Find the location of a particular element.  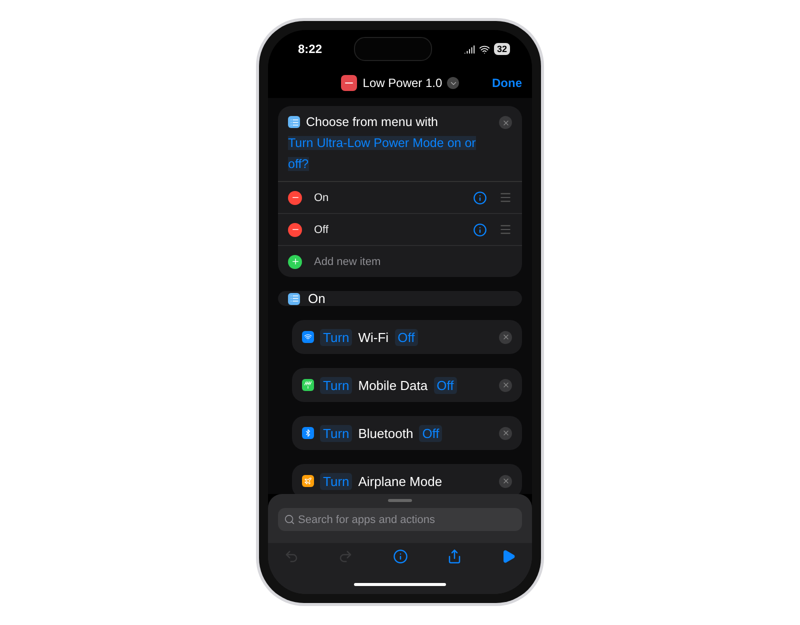

setting-name: Mobile Data is located at coordinates (393, 385).